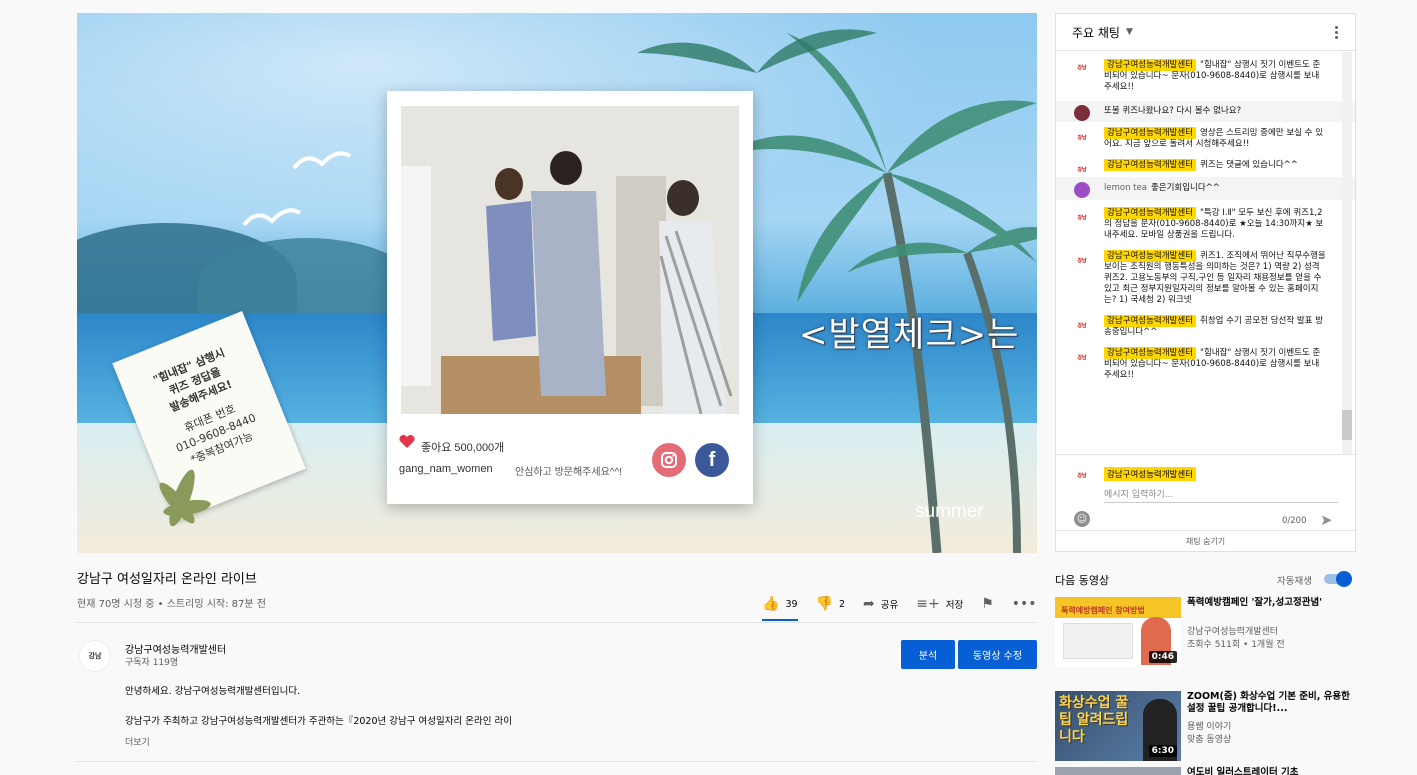  I want to click on thumbs-down-icon: 👎, so click(824, 604).